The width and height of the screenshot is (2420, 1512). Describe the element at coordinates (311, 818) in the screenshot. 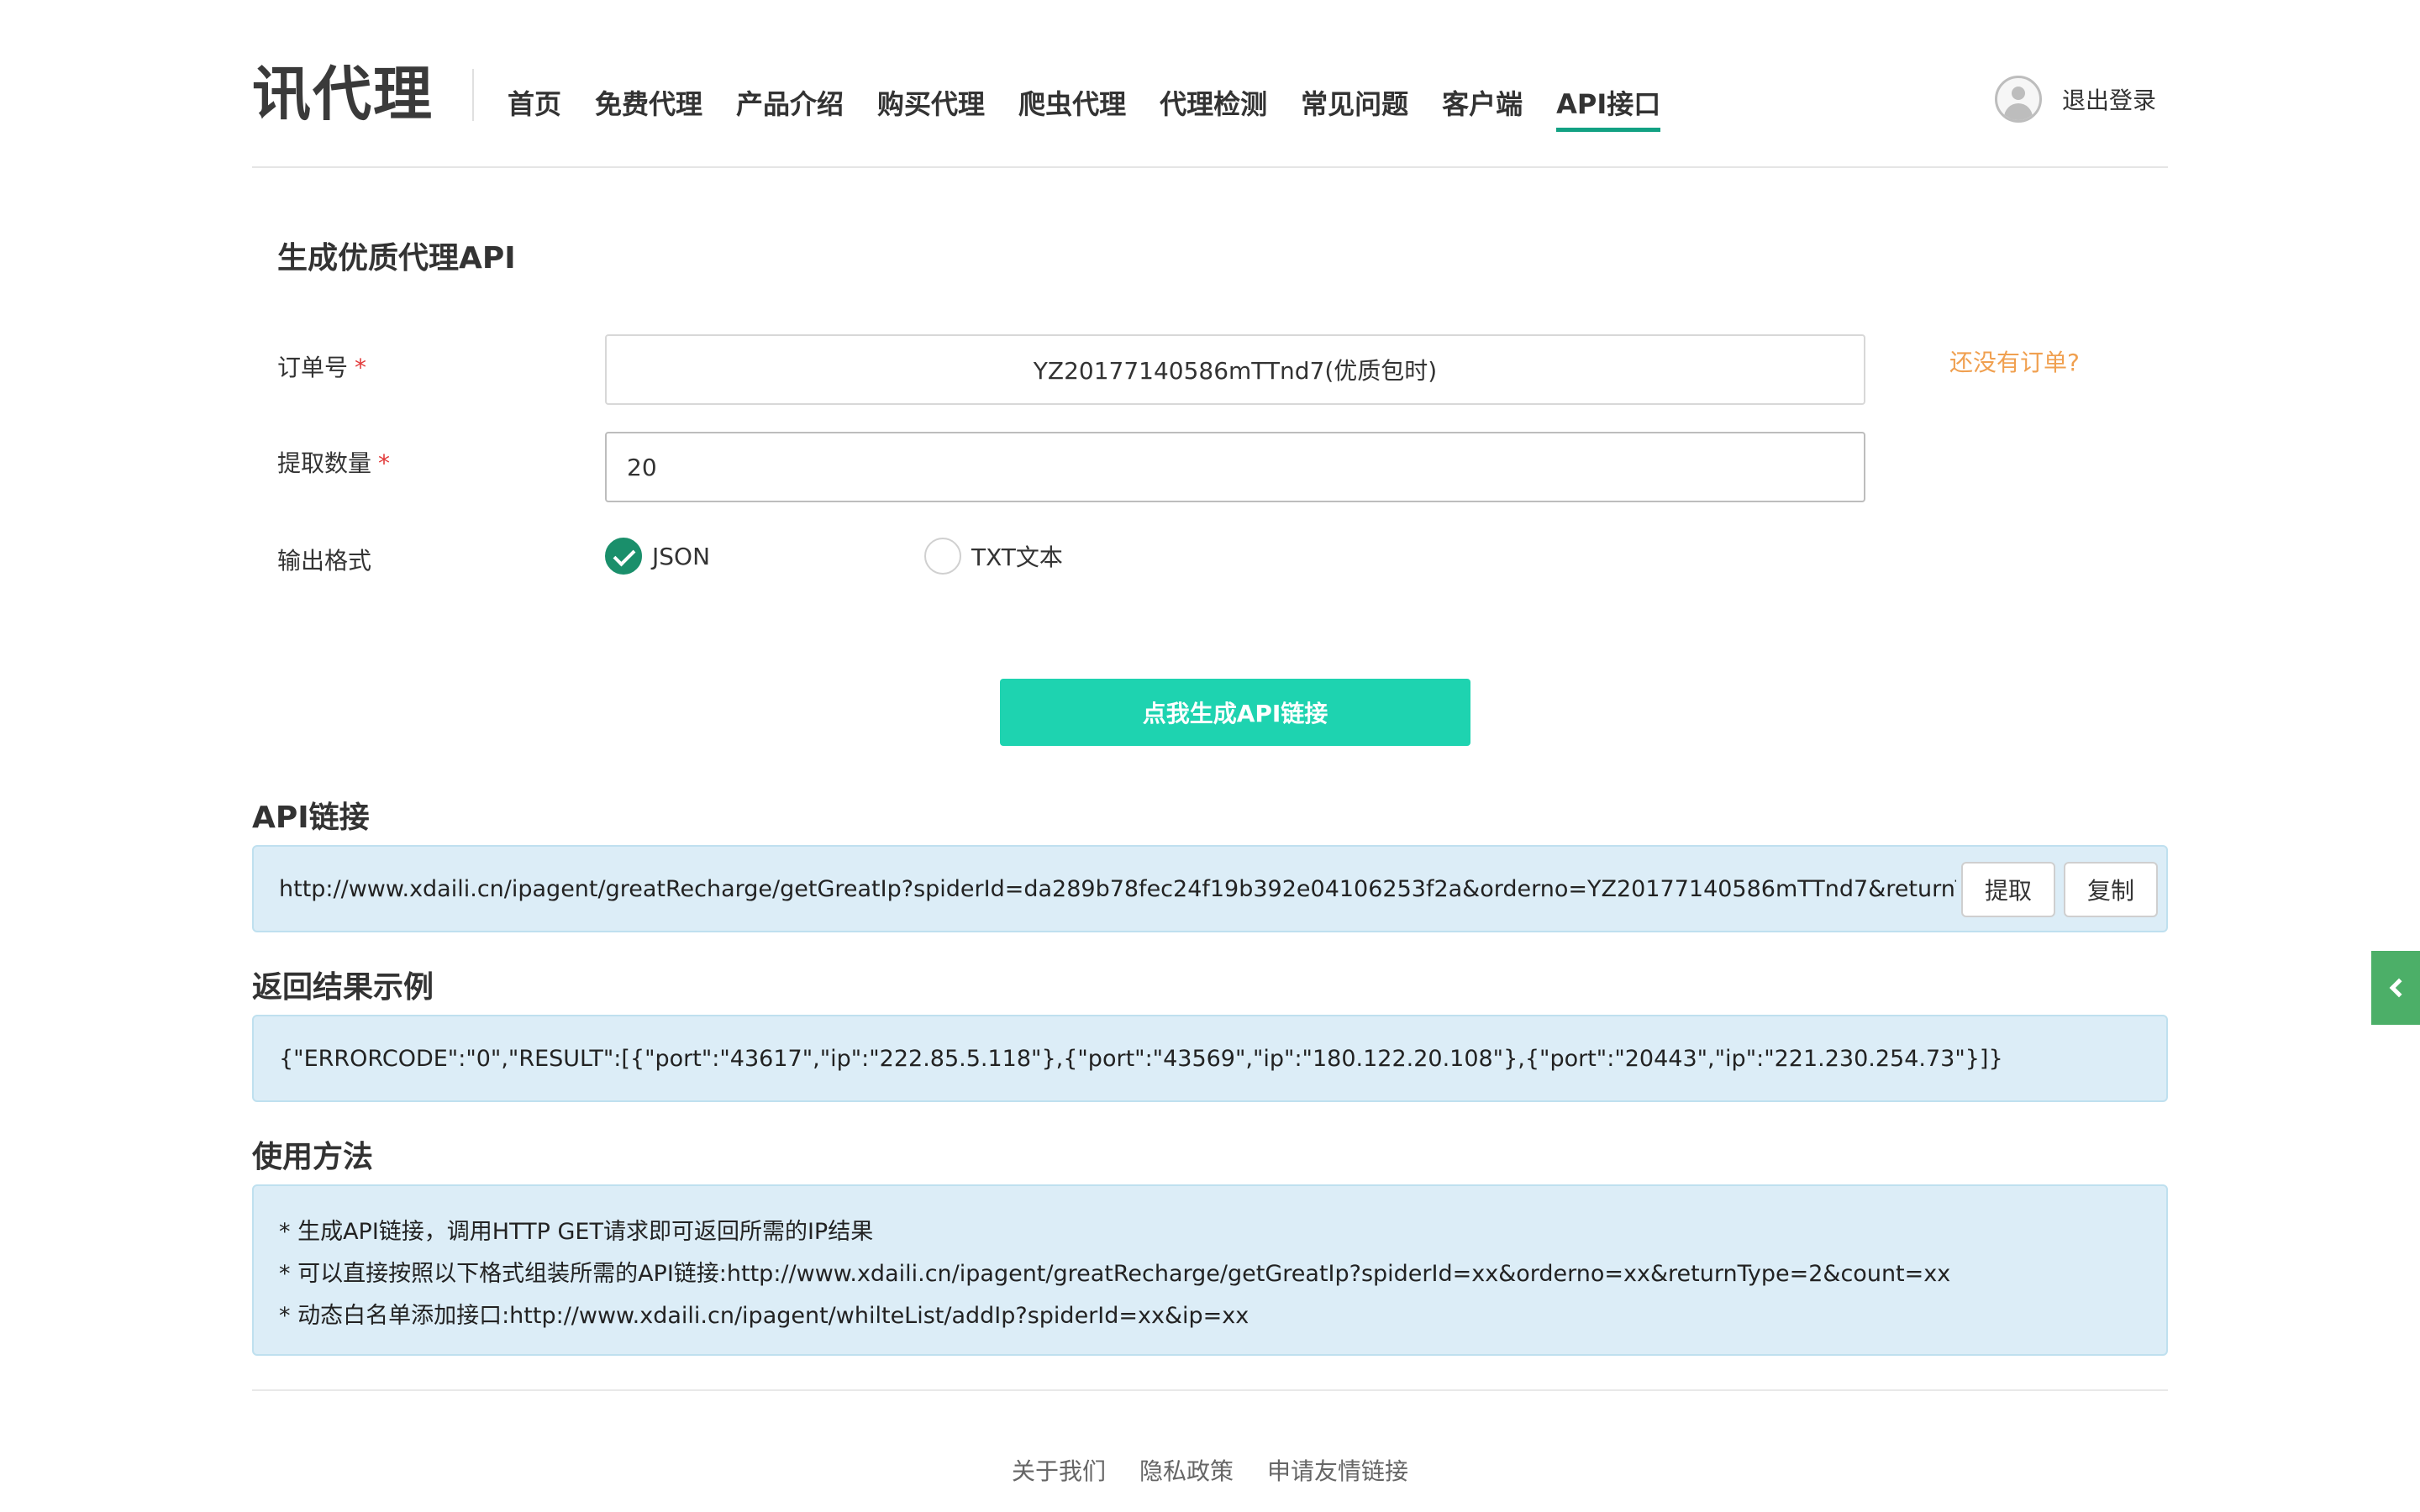

I see `api-link-title: API链接` at that location.